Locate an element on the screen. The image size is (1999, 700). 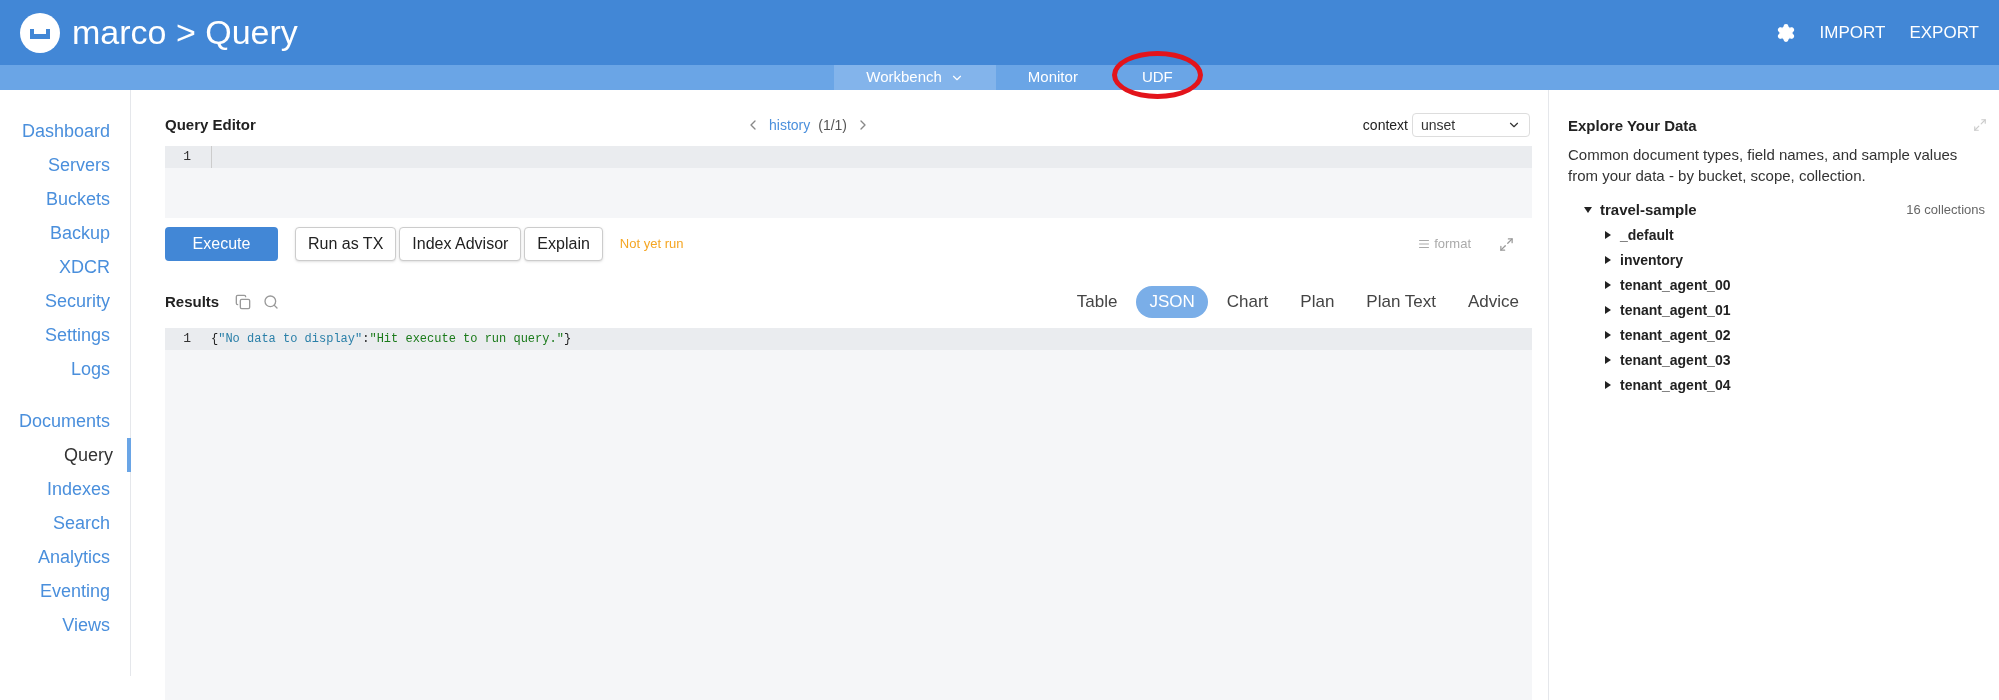
explore-description: Common document types, field names, and sample values from your data - by bucket, scope, collection. is located at coordinates (1763, 165).